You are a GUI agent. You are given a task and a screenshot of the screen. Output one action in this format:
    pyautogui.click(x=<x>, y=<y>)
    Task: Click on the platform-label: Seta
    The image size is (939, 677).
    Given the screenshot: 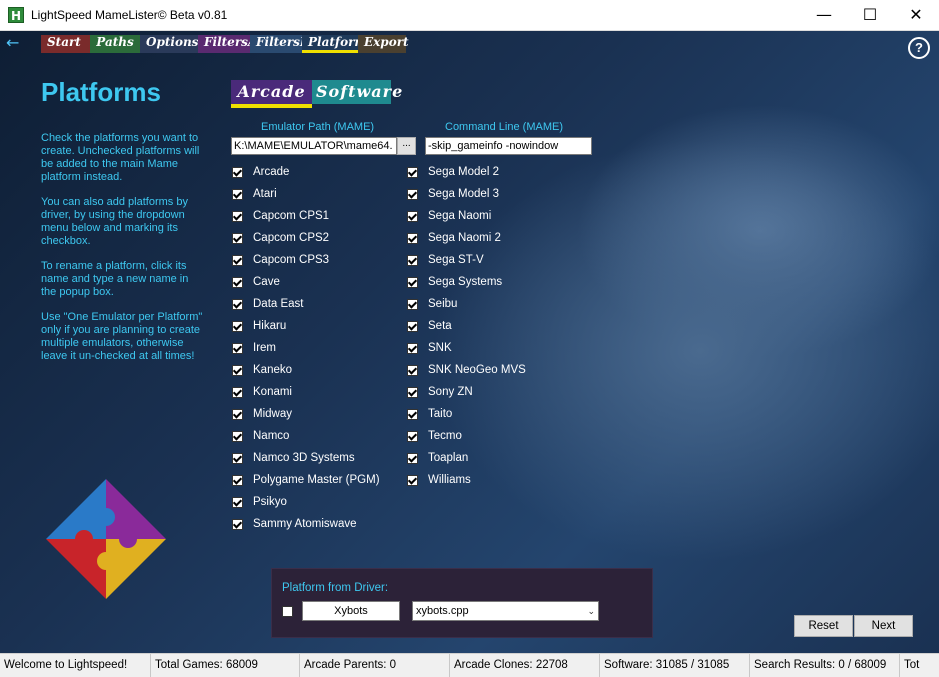 What is the action you would take?
    pyautogui.click(x=440, y=326)
    